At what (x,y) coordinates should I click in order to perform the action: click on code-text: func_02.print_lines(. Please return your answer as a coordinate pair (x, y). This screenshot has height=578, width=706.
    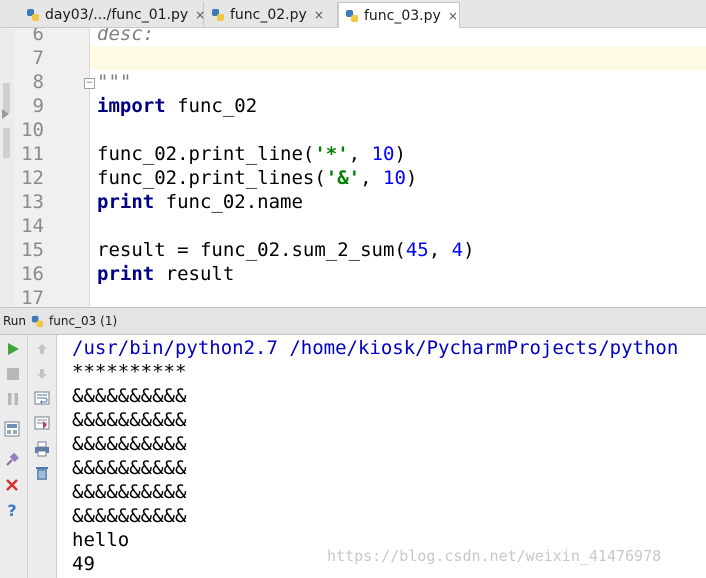
    Looking at the image, I should click on (211, 178).